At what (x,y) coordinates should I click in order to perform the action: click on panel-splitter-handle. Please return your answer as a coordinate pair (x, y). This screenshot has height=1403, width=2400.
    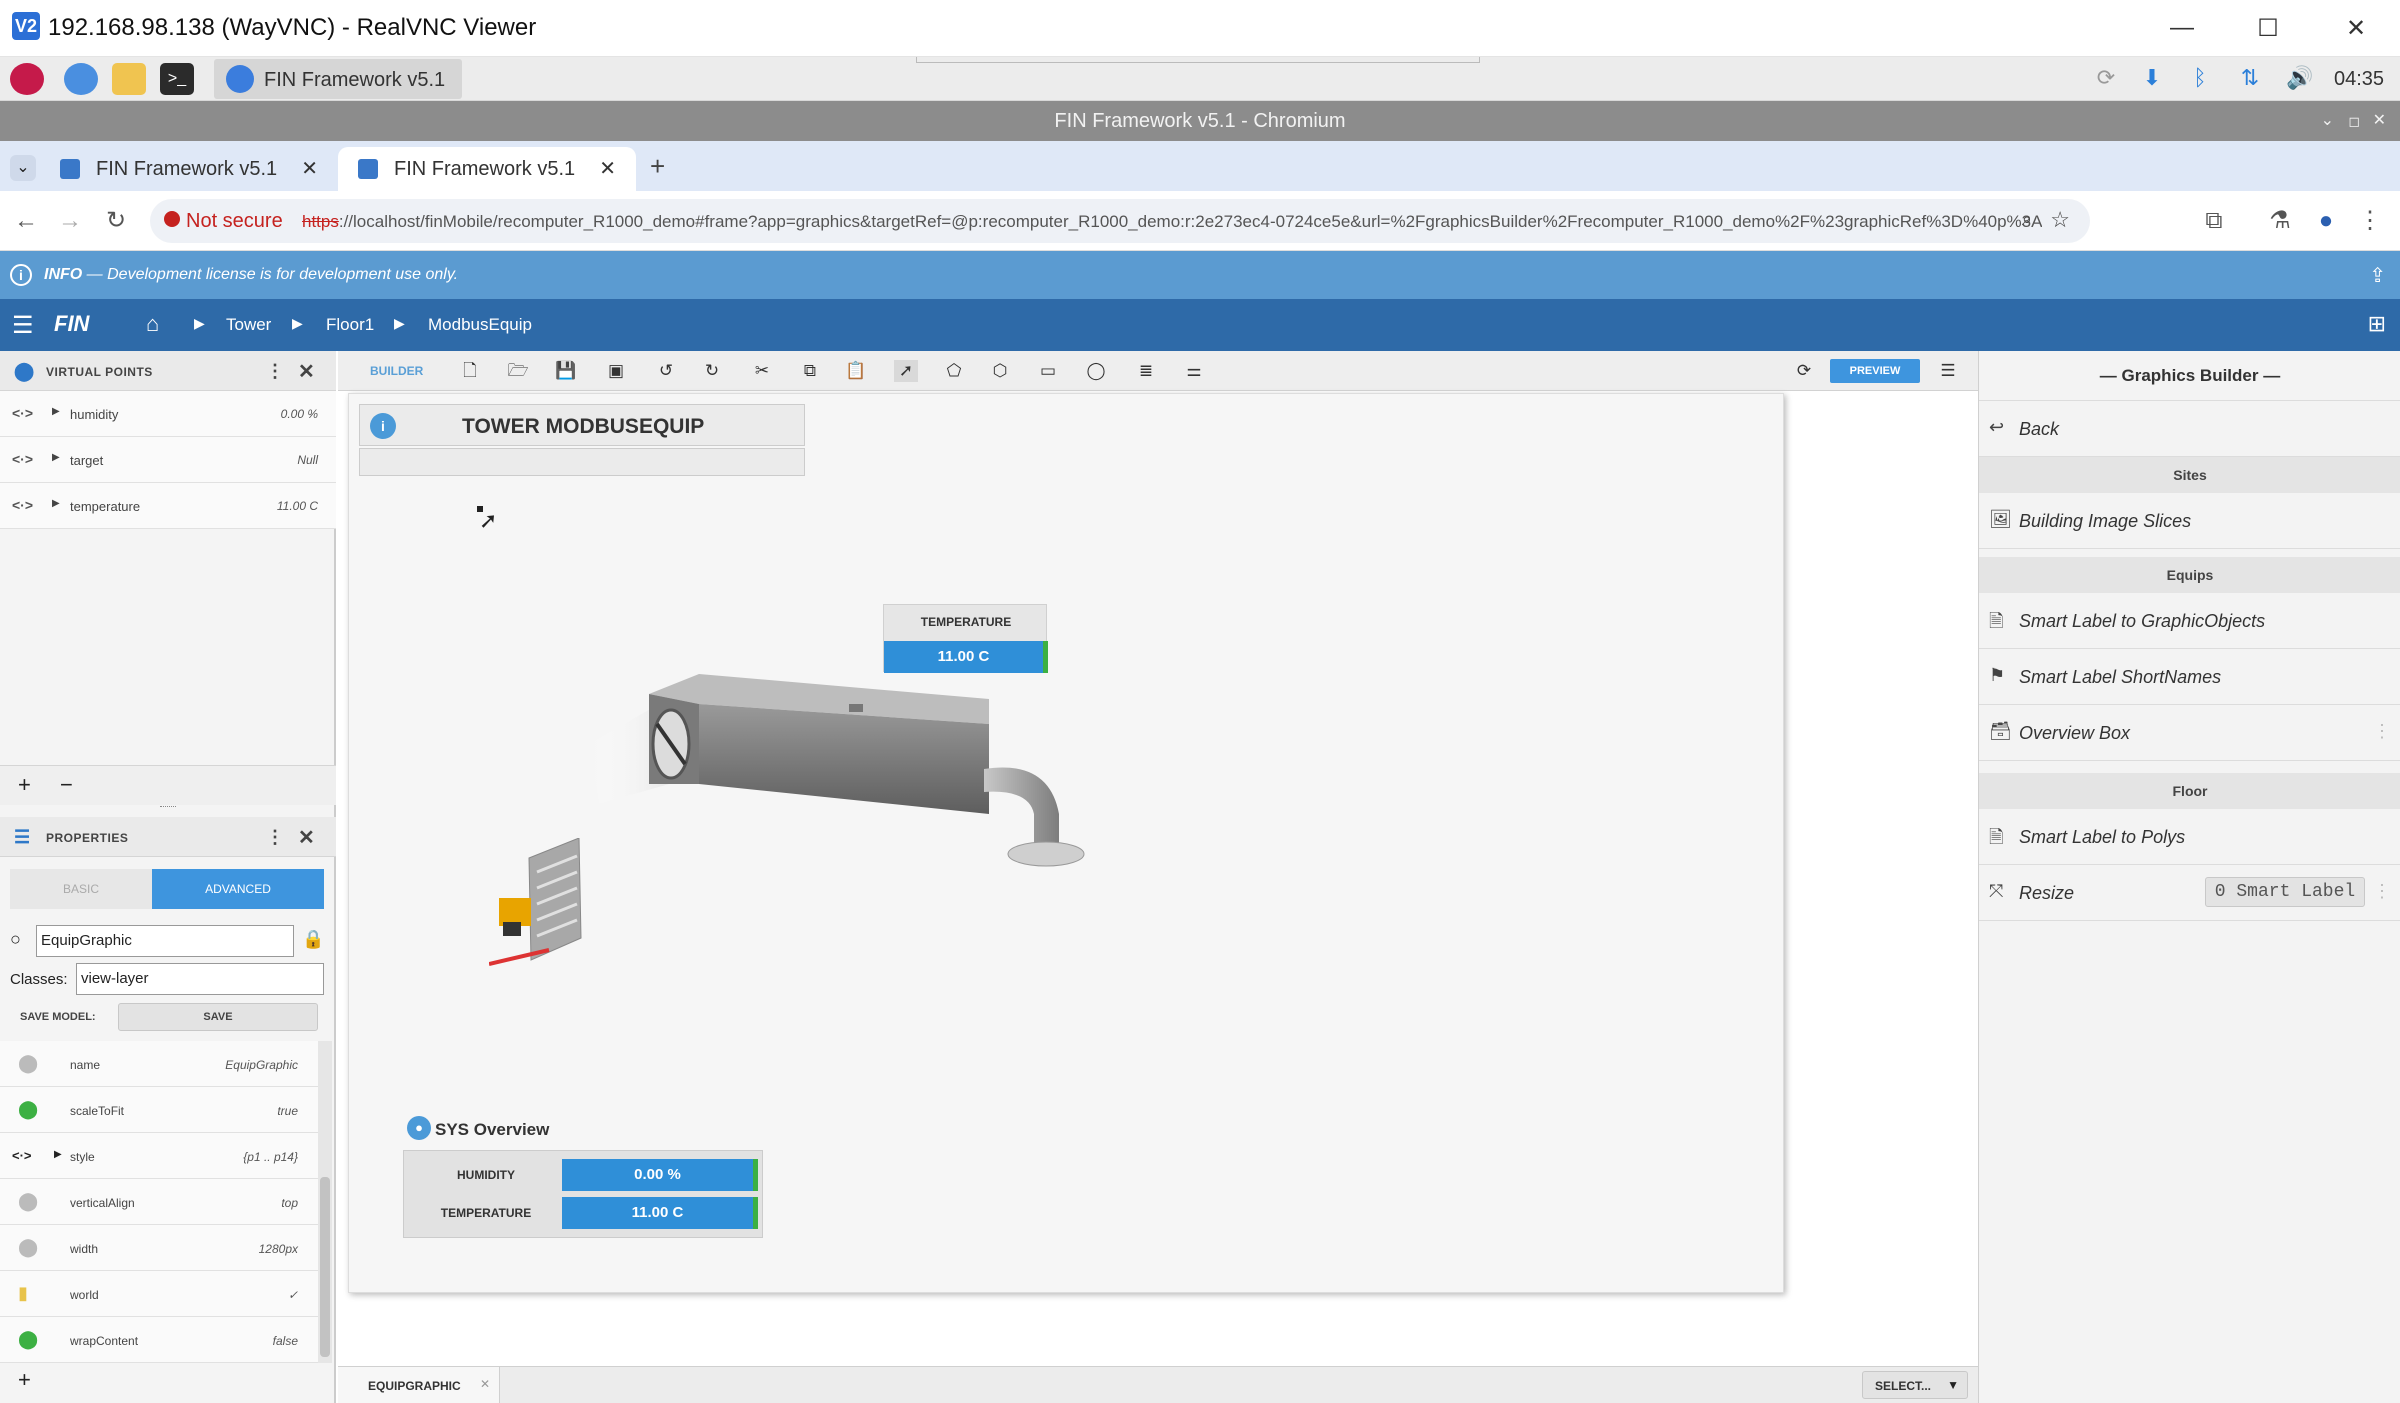
    Looking at the image, I should click on (168, 807).